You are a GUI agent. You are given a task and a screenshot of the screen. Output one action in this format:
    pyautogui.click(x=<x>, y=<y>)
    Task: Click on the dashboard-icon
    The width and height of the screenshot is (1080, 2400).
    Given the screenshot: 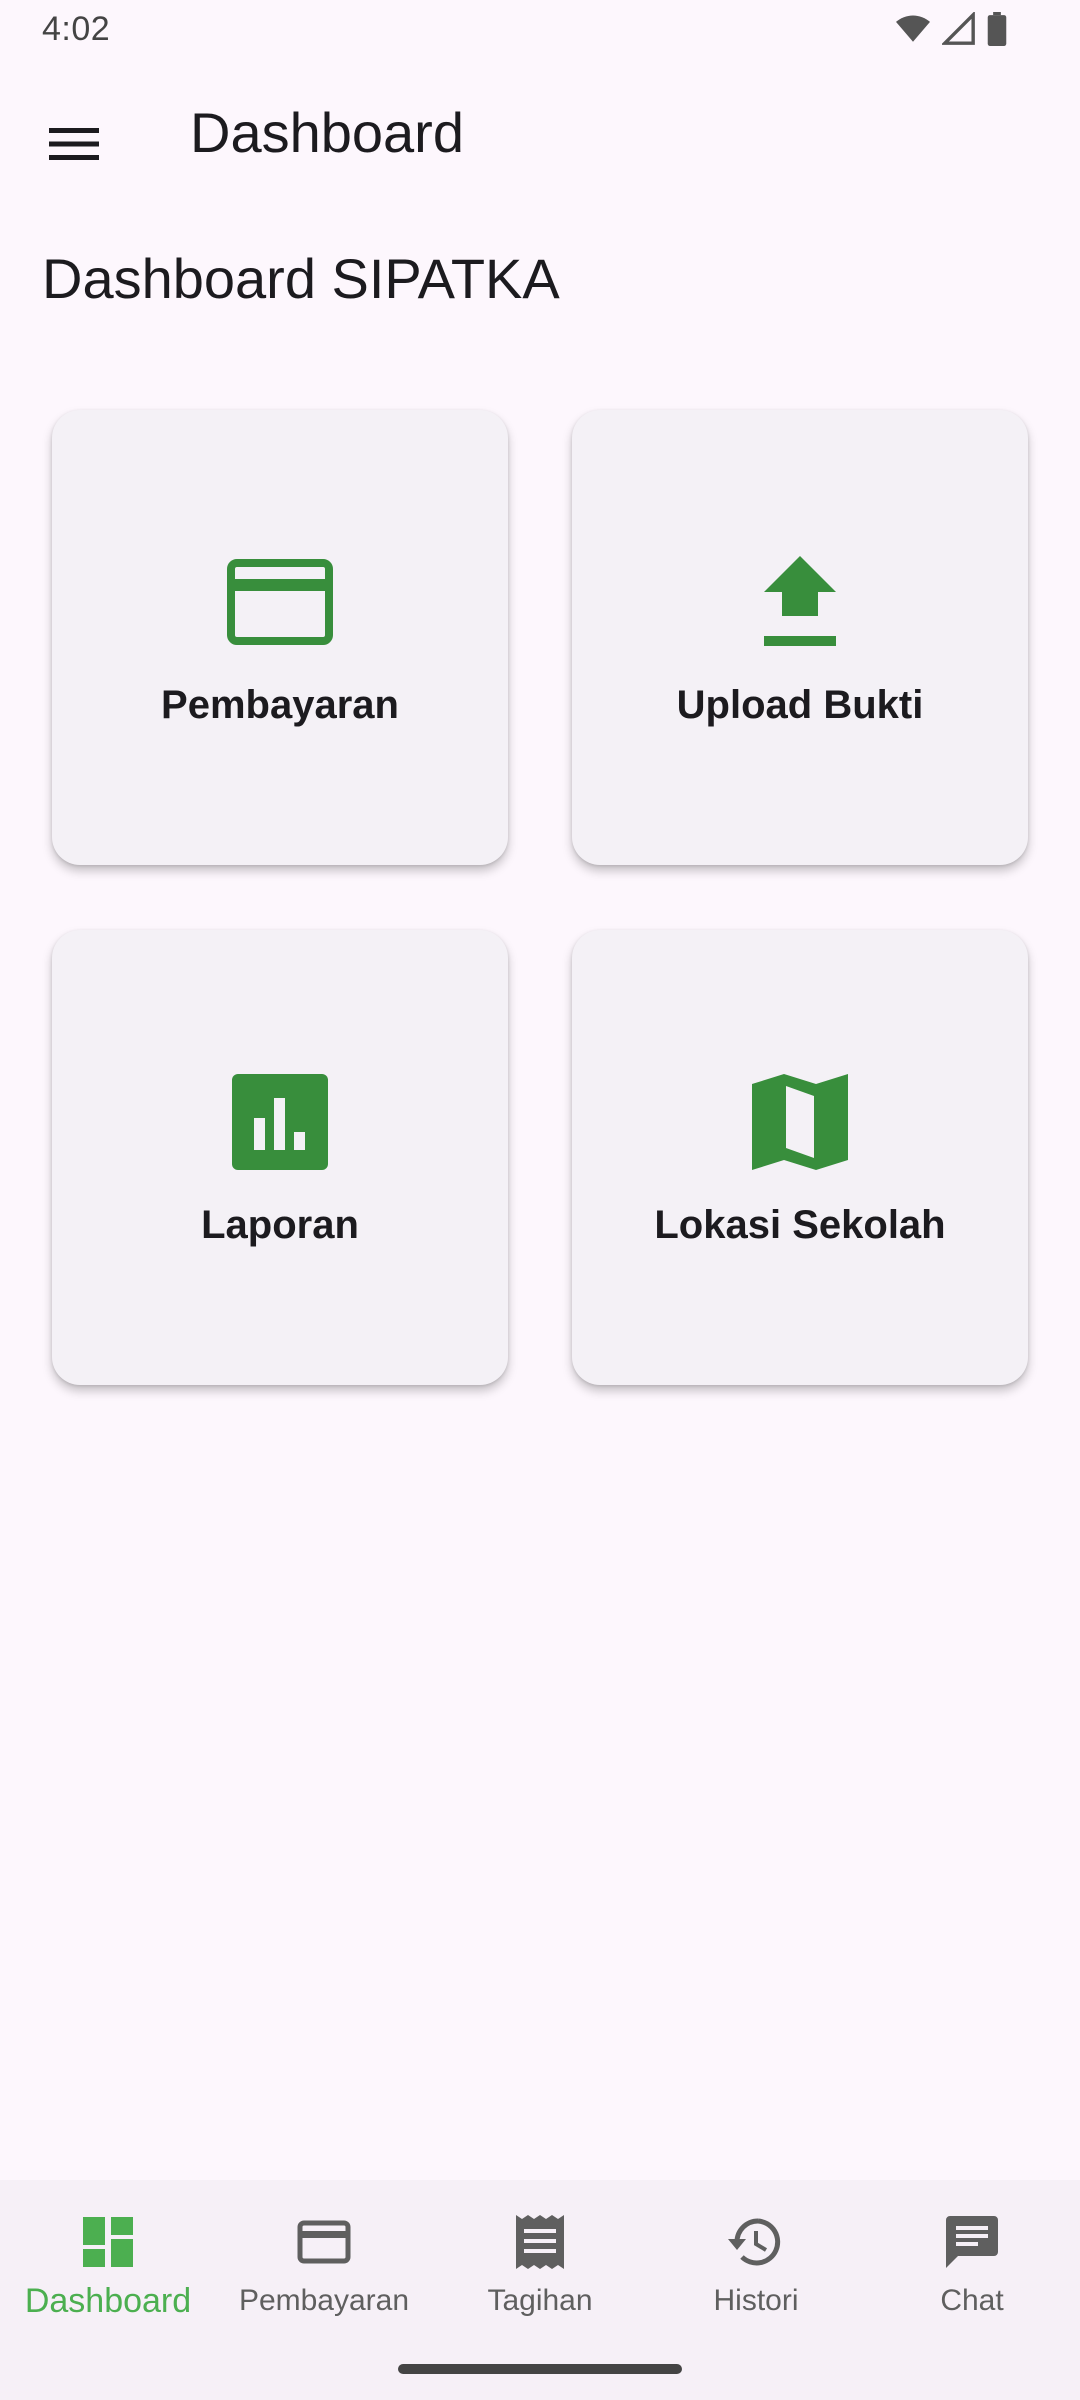 What is the action you would take?
    pyautogui.click(x=108, y=2242)
    